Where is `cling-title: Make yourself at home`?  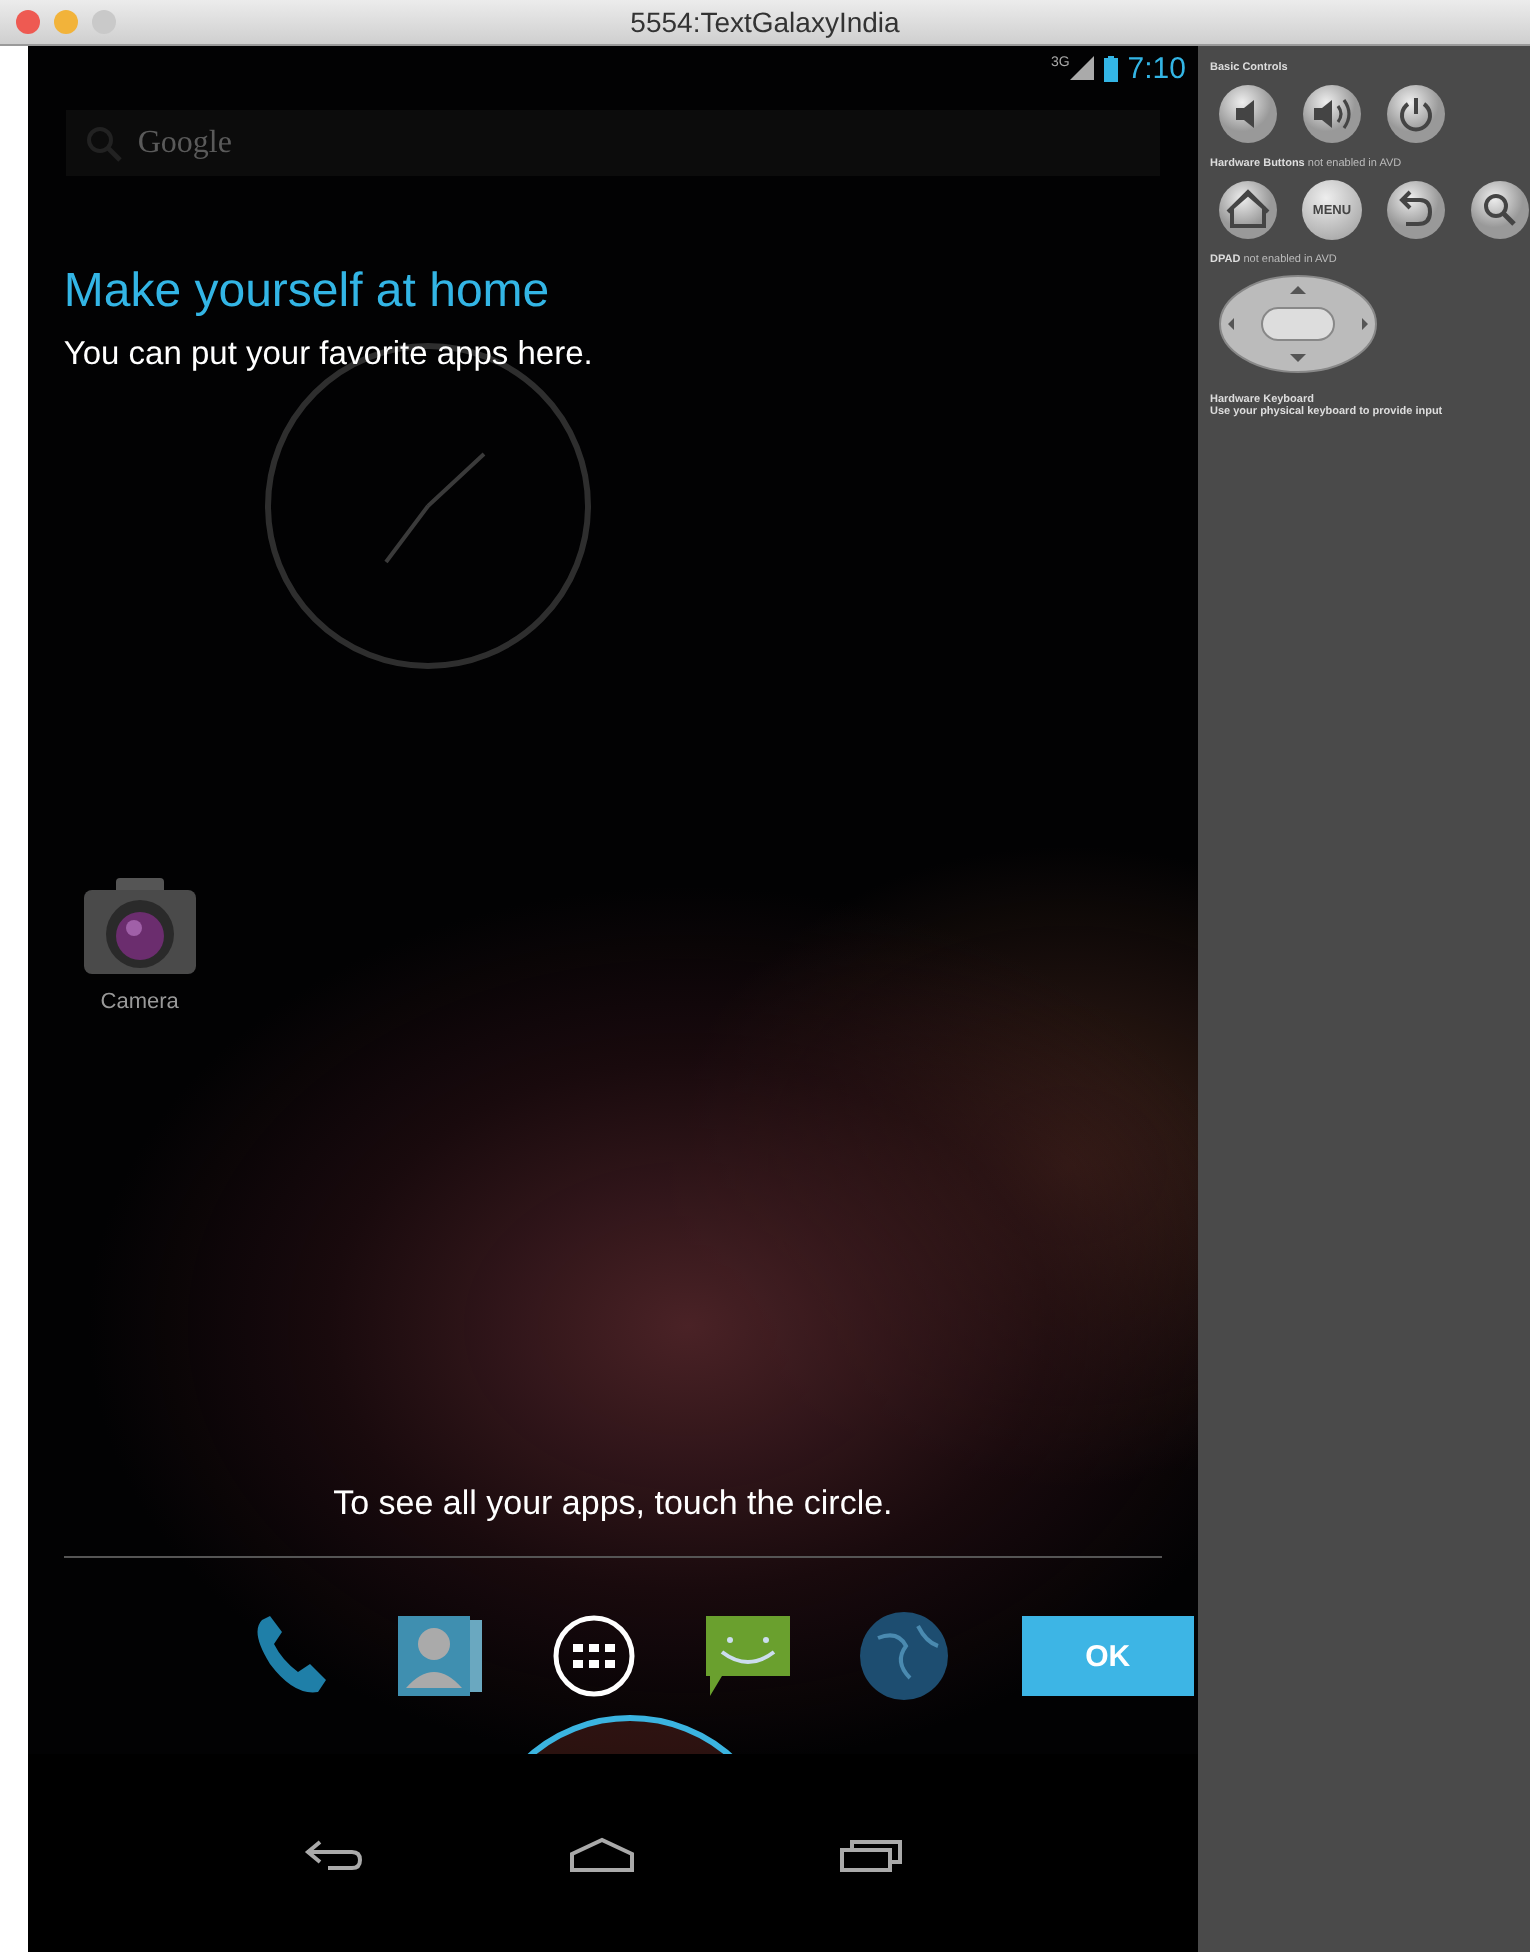
cling-title: Make yourself at home is located at coordinates (307, 292).